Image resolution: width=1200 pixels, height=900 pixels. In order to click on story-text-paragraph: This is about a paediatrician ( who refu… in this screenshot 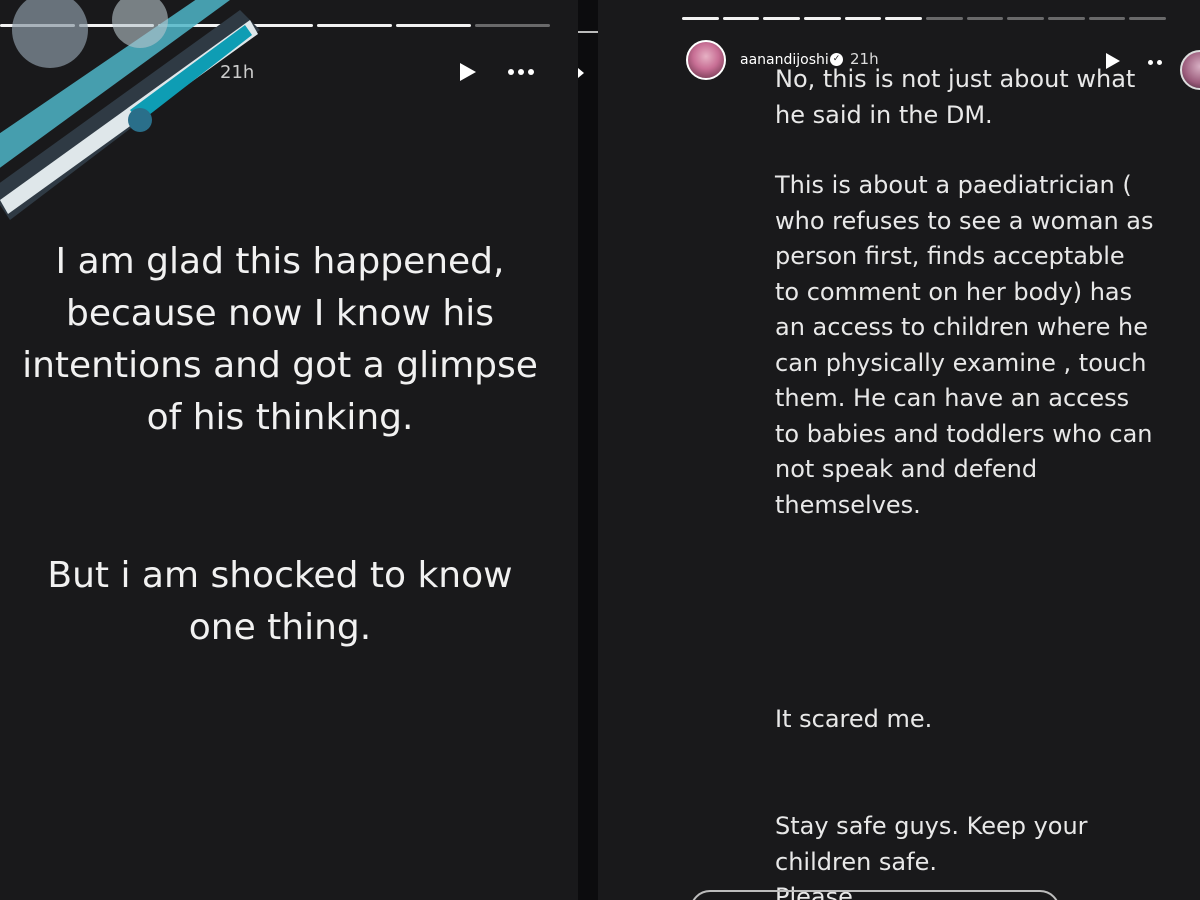, I will do `click(964, 345)`.